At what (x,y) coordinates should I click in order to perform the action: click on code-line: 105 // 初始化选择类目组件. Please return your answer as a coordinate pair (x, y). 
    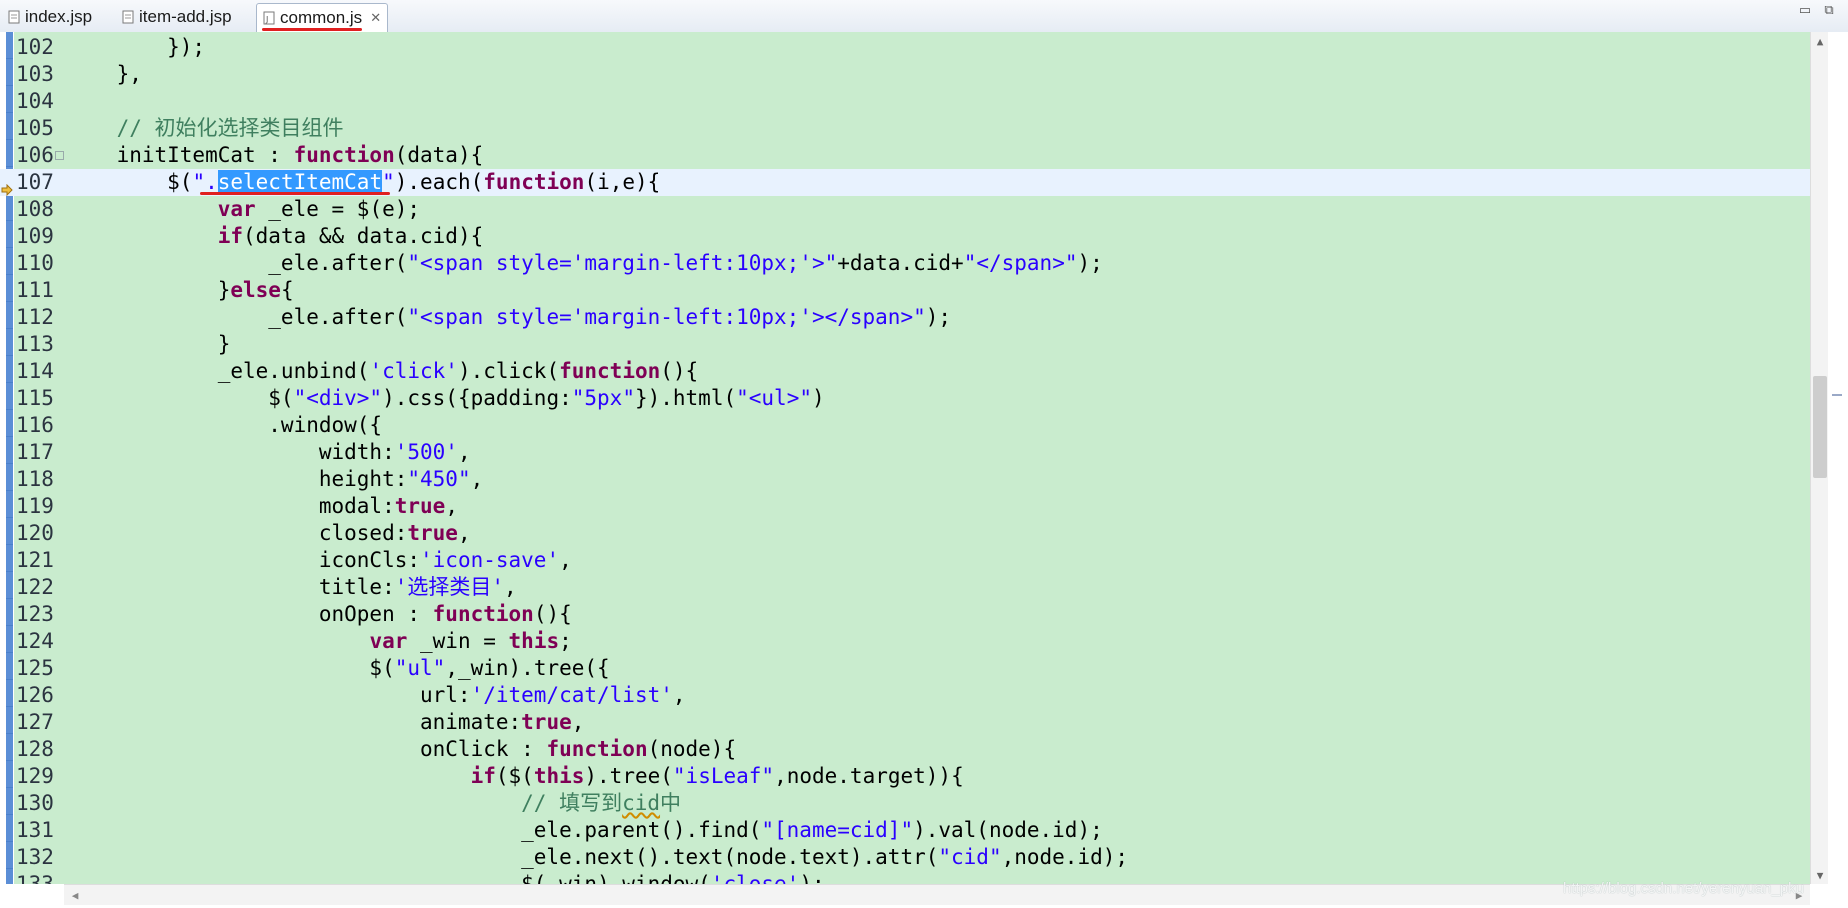
    Looking at the image, I should click on (905, 128).